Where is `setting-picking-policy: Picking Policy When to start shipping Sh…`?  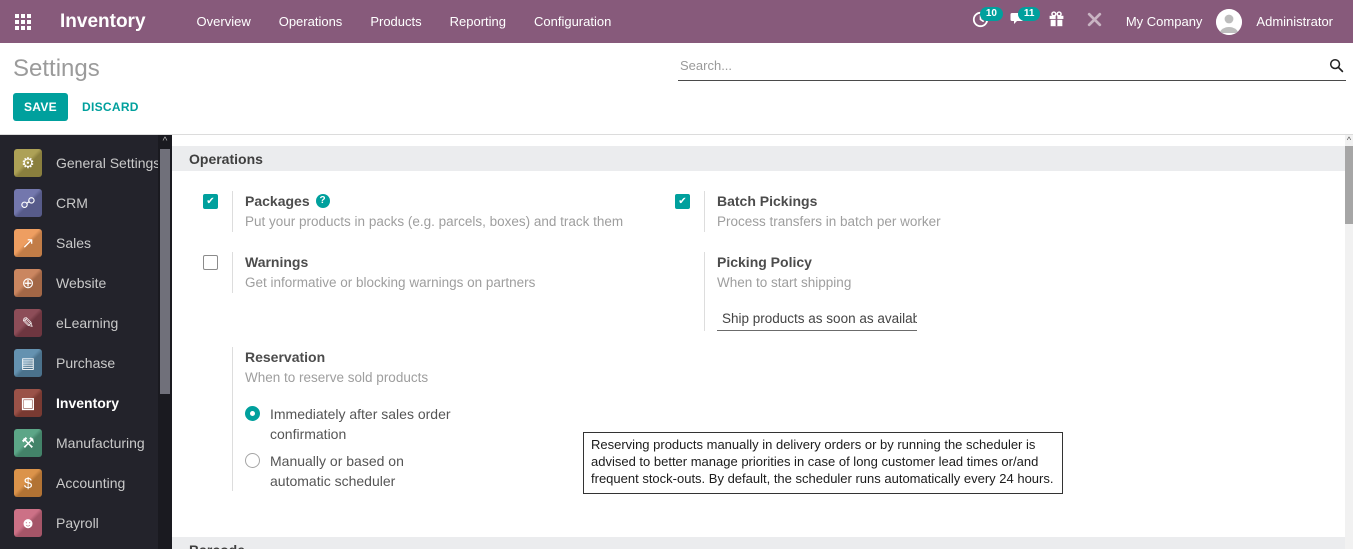
setting-picking-policy: Picking Policy When to start shipping Sh… is located at coordinates (796, 291).